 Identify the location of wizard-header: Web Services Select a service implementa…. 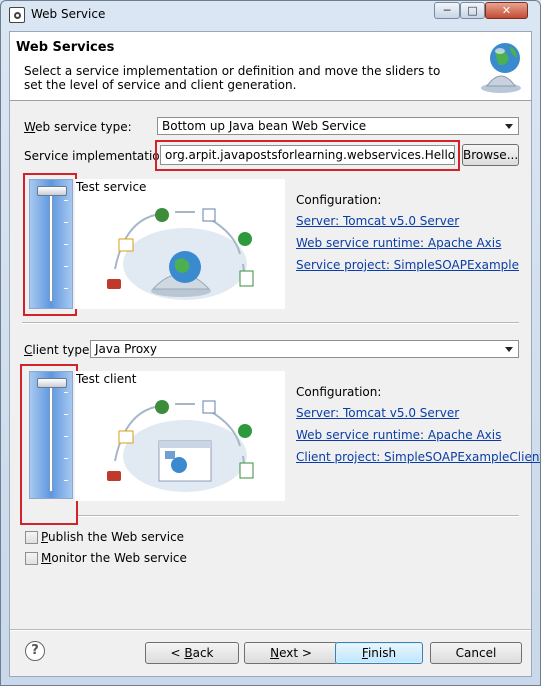
(270, 66).